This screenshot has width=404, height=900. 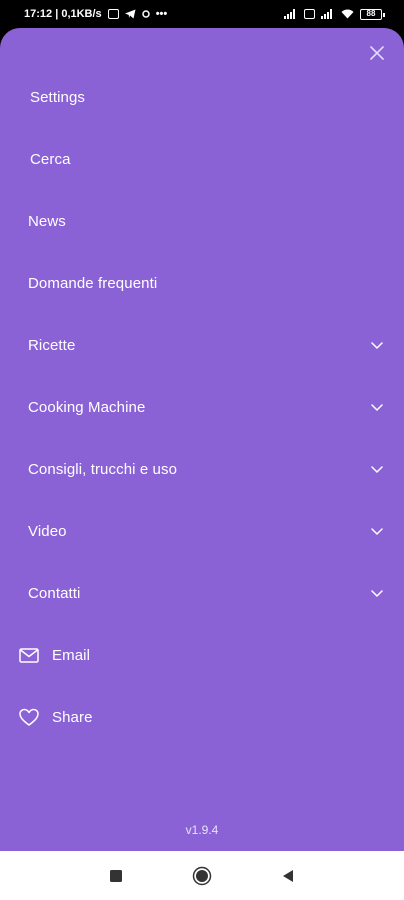 What do you see at coordinates (202, 221) in the screenshot?
I see `menu-item-news: News` at bounding box center [202, 221].